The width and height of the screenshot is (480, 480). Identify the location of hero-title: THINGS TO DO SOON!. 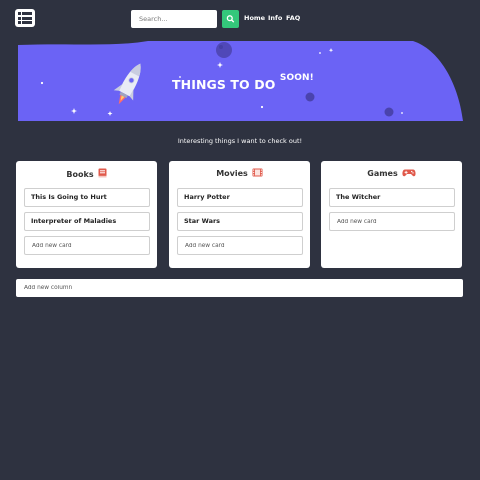
(243, 83).